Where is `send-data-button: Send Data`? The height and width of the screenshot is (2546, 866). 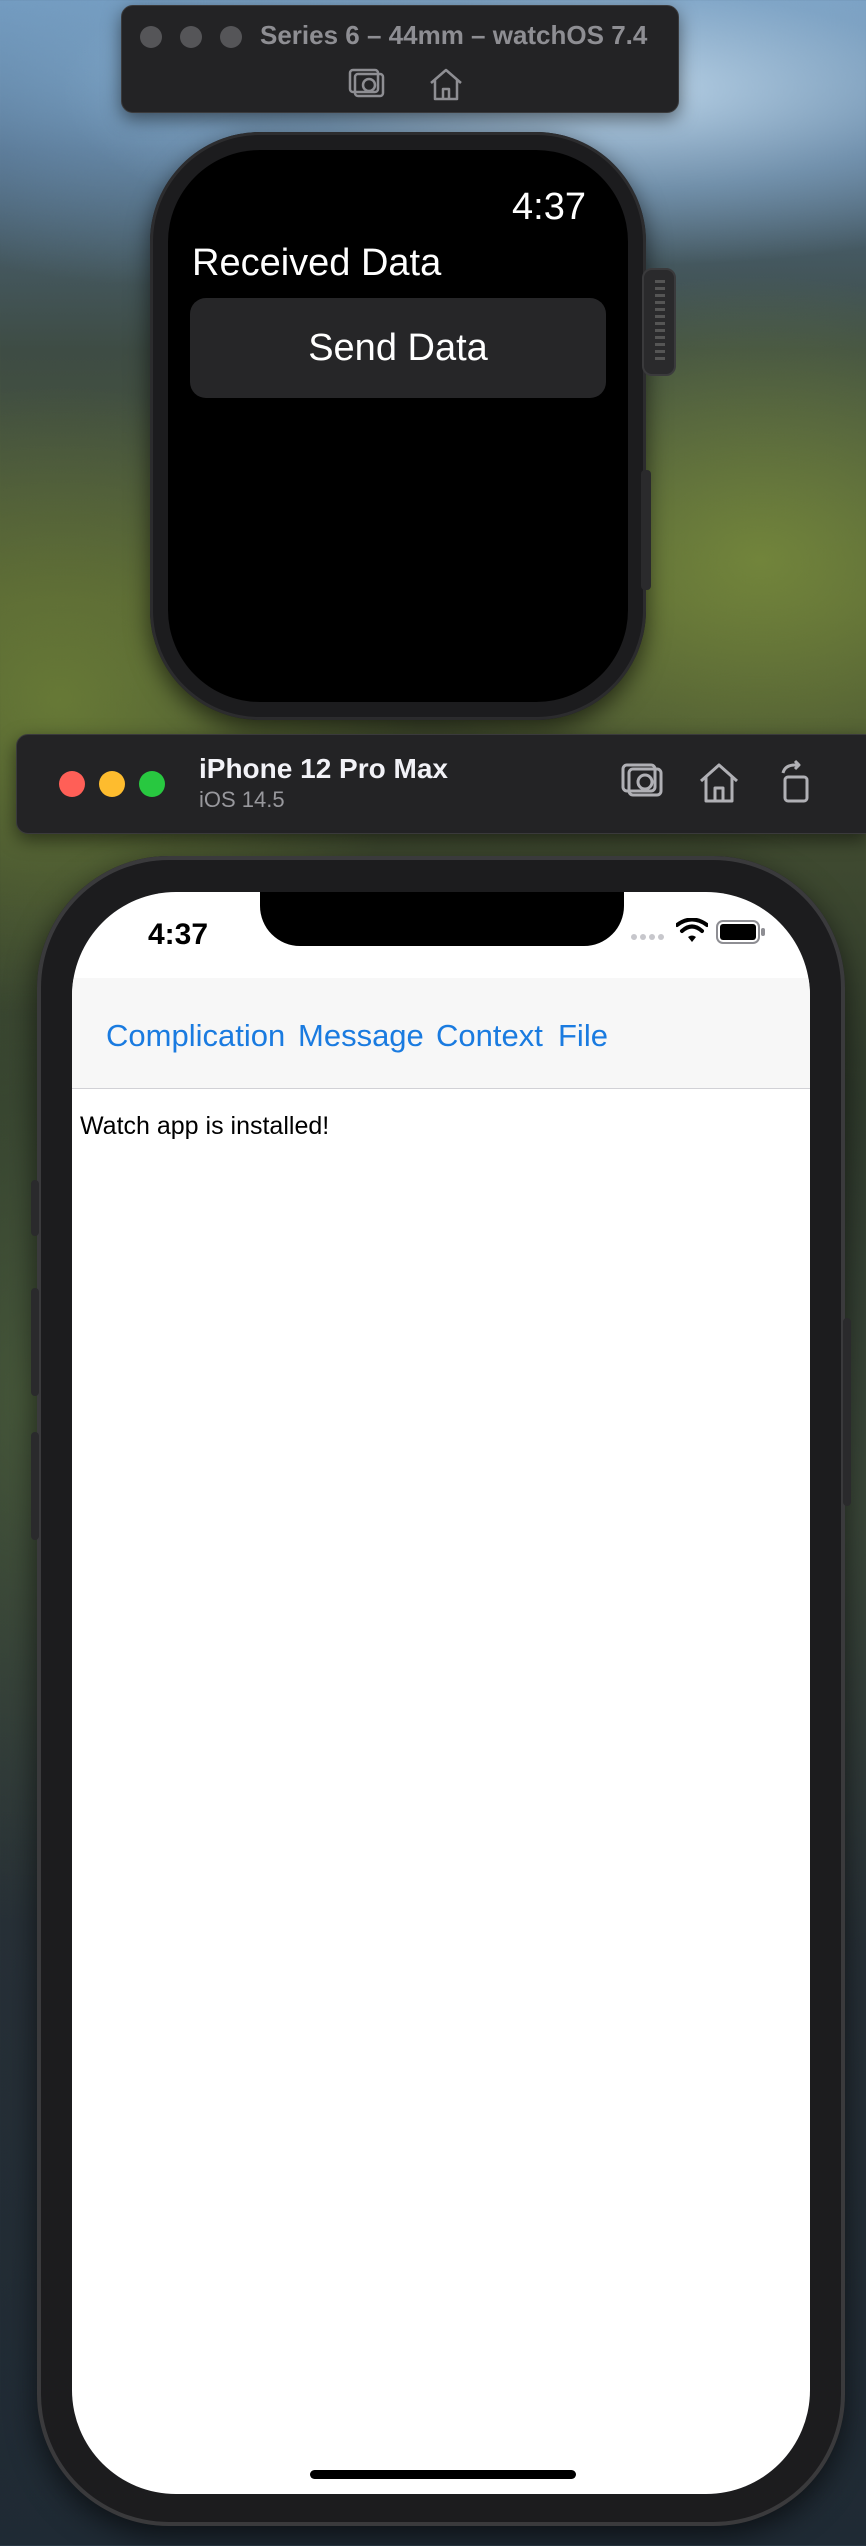 send-data-button: Send Data is located at coordinates (398, 348).